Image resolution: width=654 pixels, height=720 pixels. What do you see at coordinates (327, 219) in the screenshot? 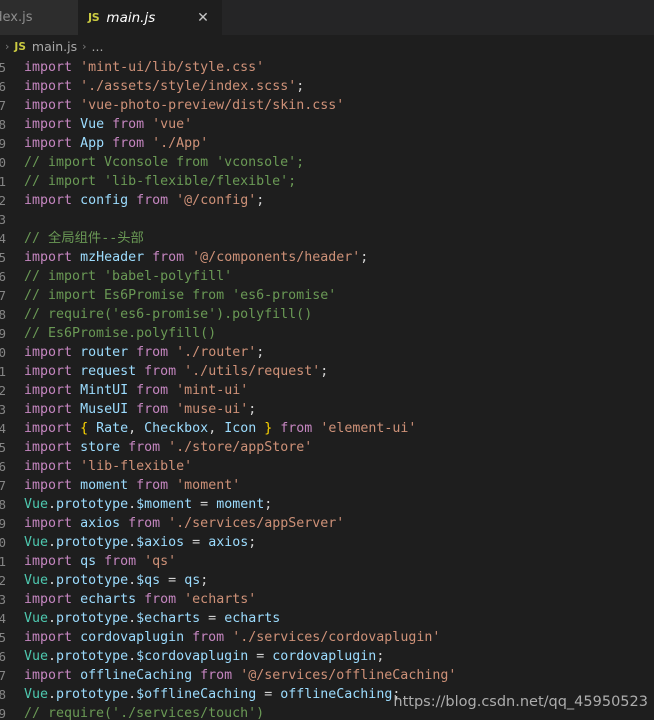
I see `code-line: 13` at bounding box center [327, 219].